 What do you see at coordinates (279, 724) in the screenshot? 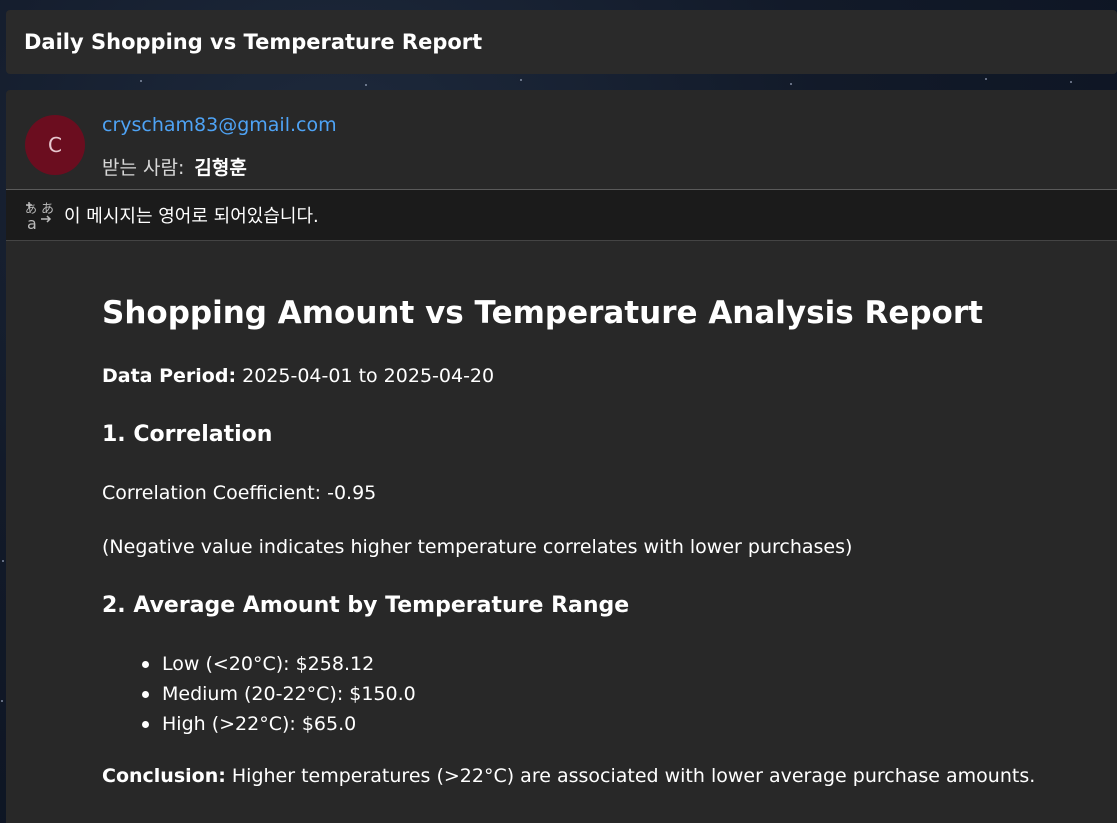
I see `list-item: High (>22°C): $65.0` at bounding box center [279, 724].